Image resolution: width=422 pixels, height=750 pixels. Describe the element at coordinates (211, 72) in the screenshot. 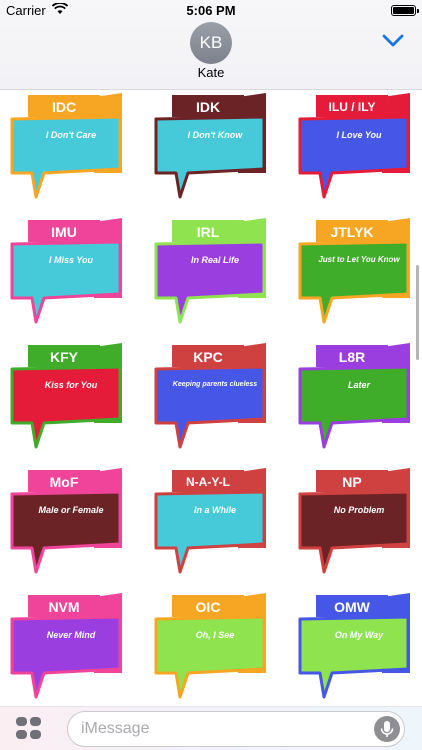

I see `contact-name: Kate` at that location.